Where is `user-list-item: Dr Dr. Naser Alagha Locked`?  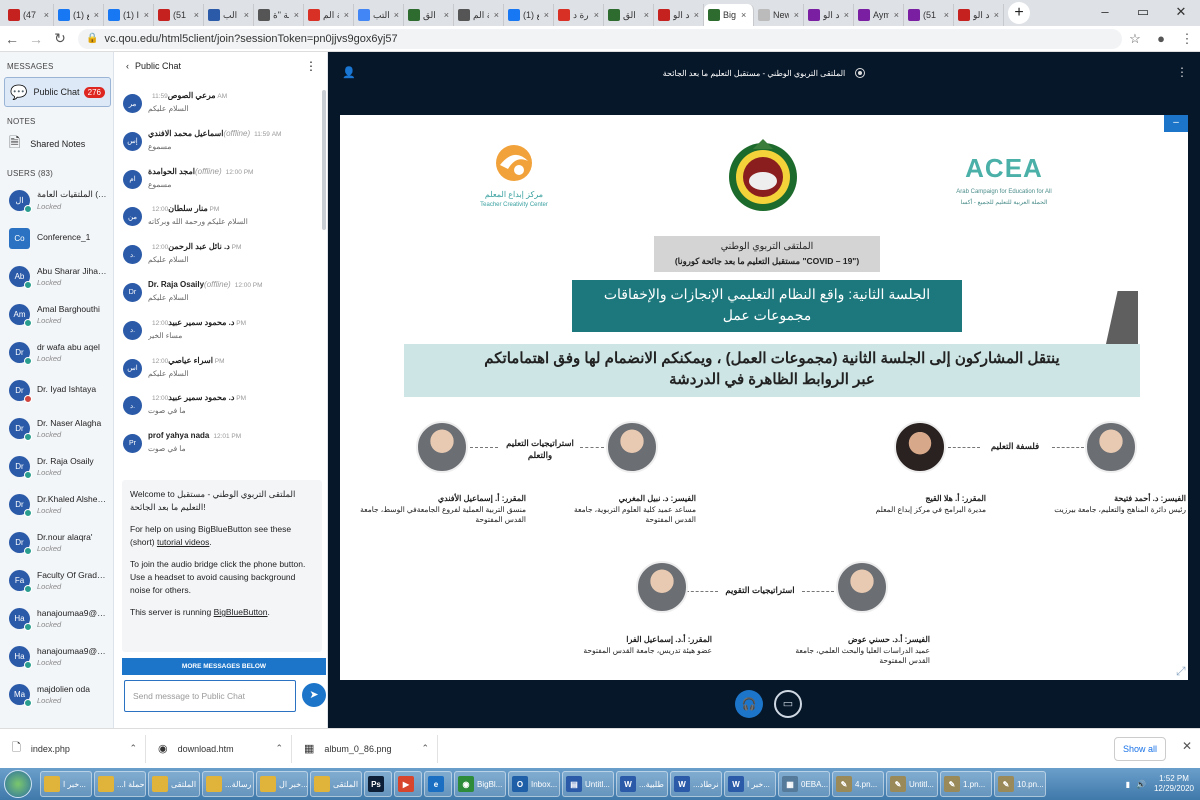 user-list-item: Dr Dr. Naser Alagha Locked is located at coordinates (56, 428).